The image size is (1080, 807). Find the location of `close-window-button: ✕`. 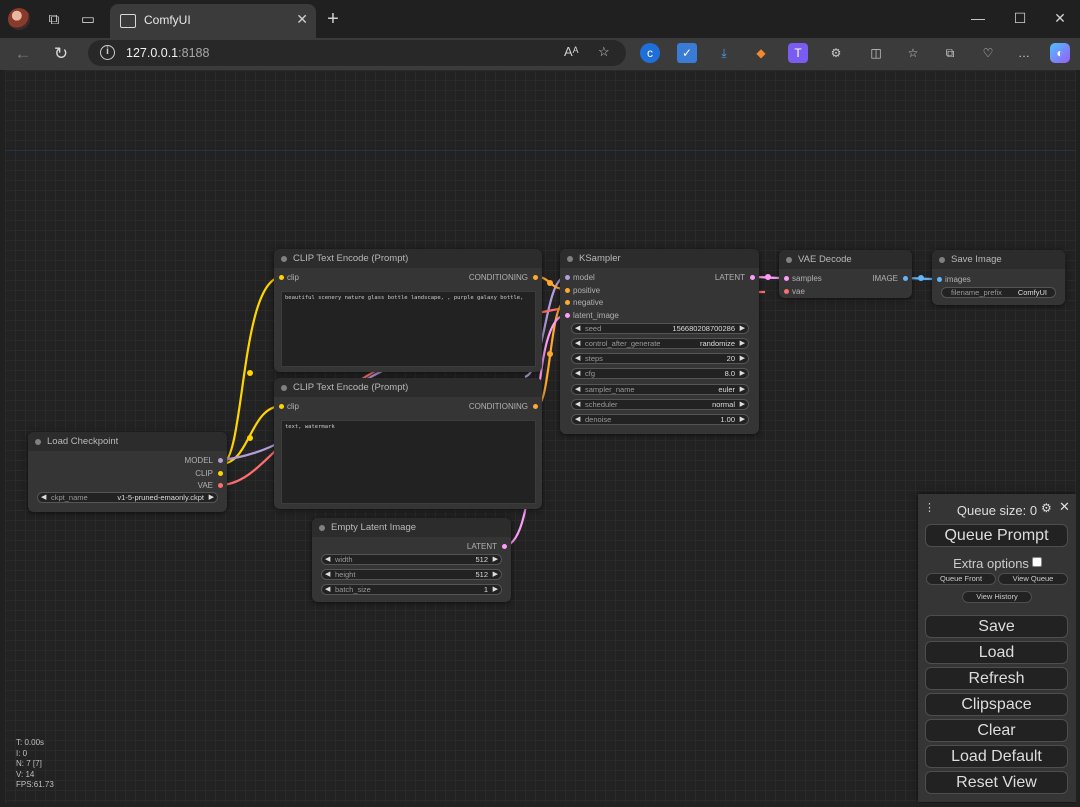

close-window-button: ✕ is located at coordinates (1060, 18).